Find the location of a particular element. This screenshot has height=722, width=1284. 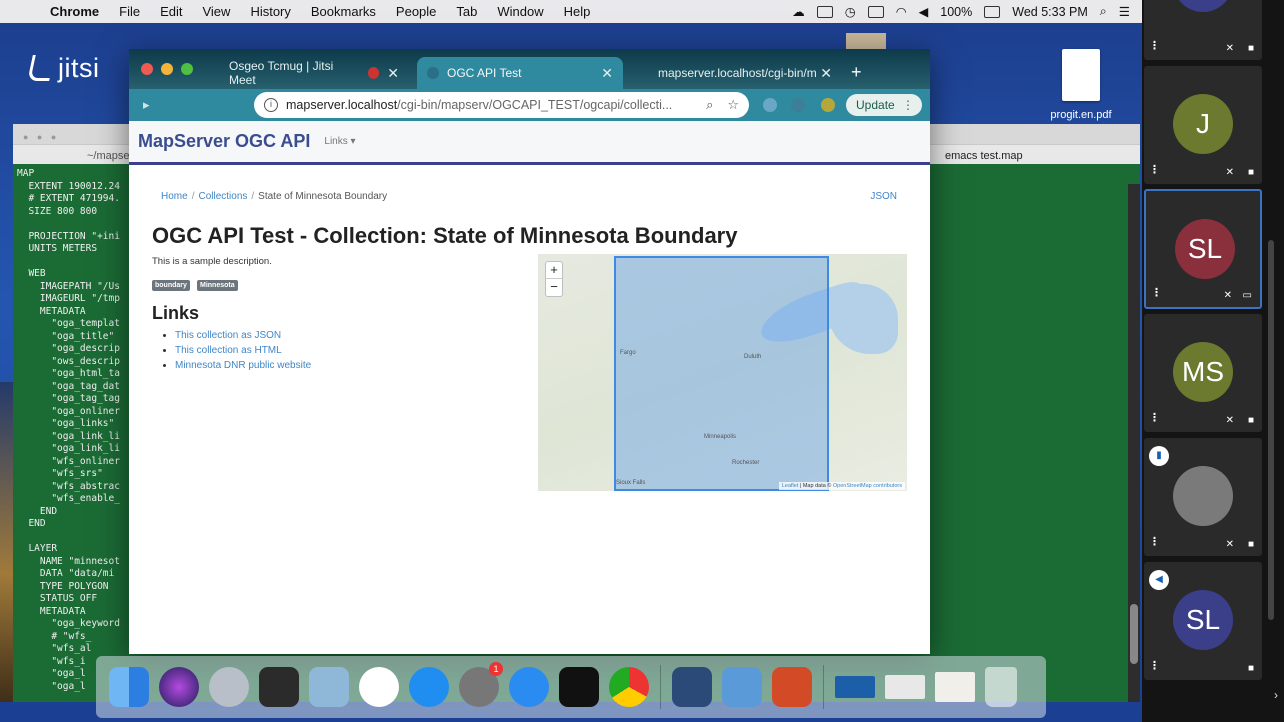

back-arrow-icon: ▸ is located at coordinates (146, 105).